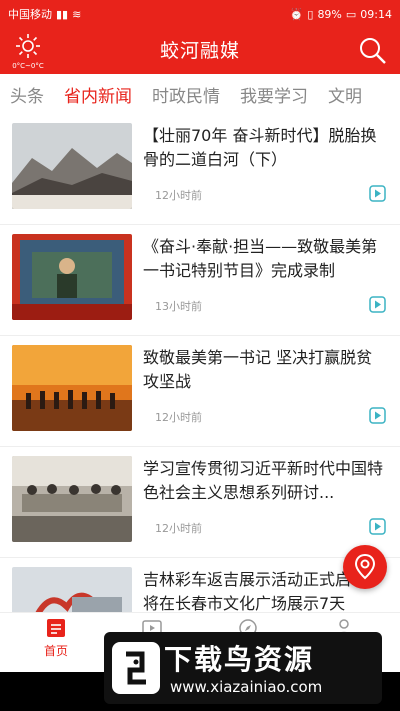 The width and height of the screenshot is (400, 711). What do you see at coordinates (136, 668) in the screenshot?
I see `bird-logo-icon` at bounding box center [136, 668].